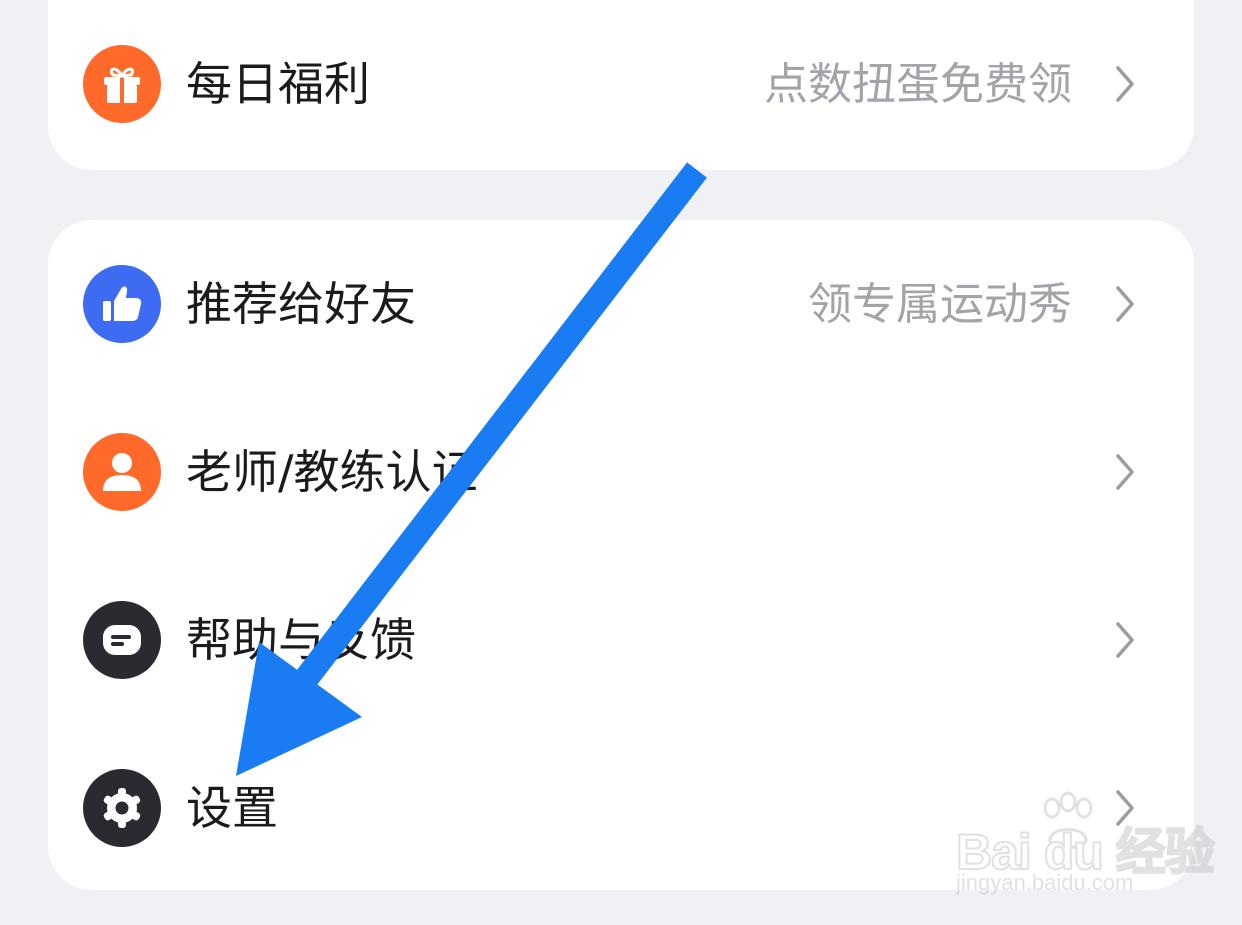 The width and height of the screenshot is (1242, 925). I want to click on daily-bonus-label: 每日福利, so click(278, 84).